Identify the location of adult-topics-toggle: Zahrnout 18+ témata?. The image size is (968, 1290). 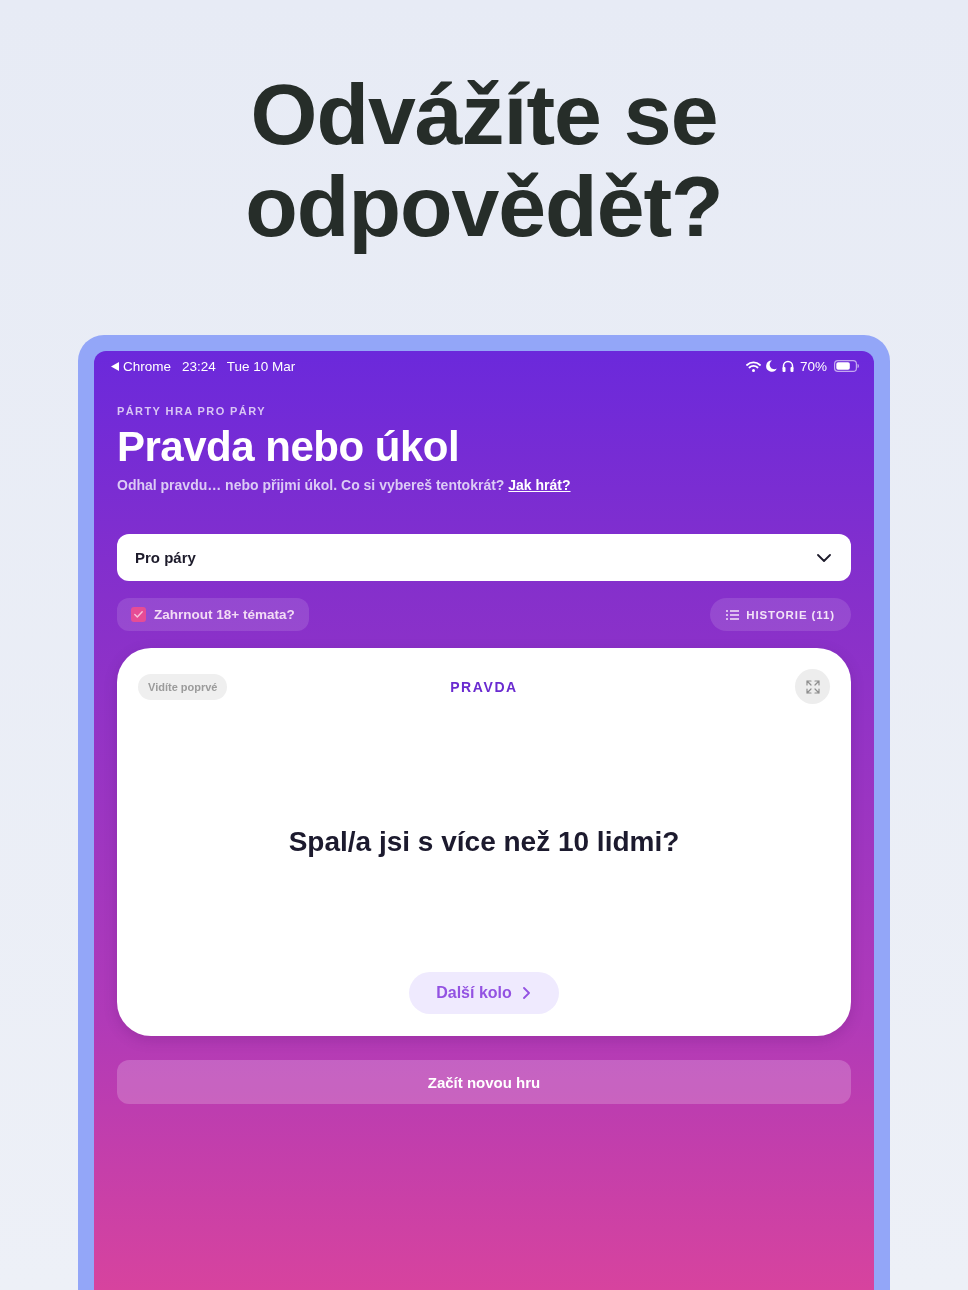
(213, 614).